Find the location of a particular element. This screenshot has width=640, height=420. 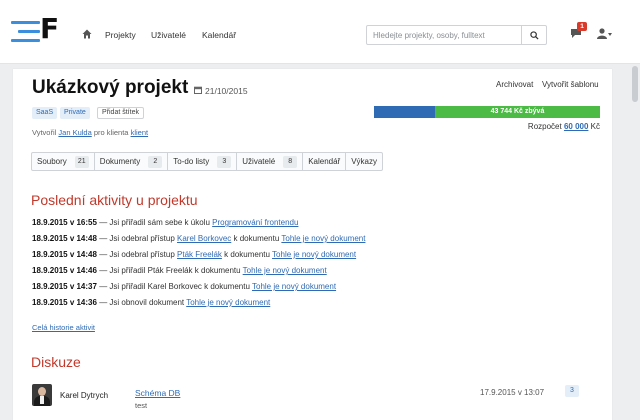

tab-reports: Výkazy is located at coordinates (364, 161).